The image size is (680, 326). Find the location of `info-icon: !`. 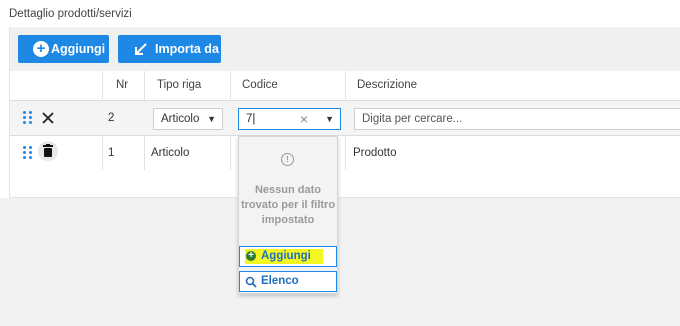

info-icon: ! is located at coordinates (287, 159).